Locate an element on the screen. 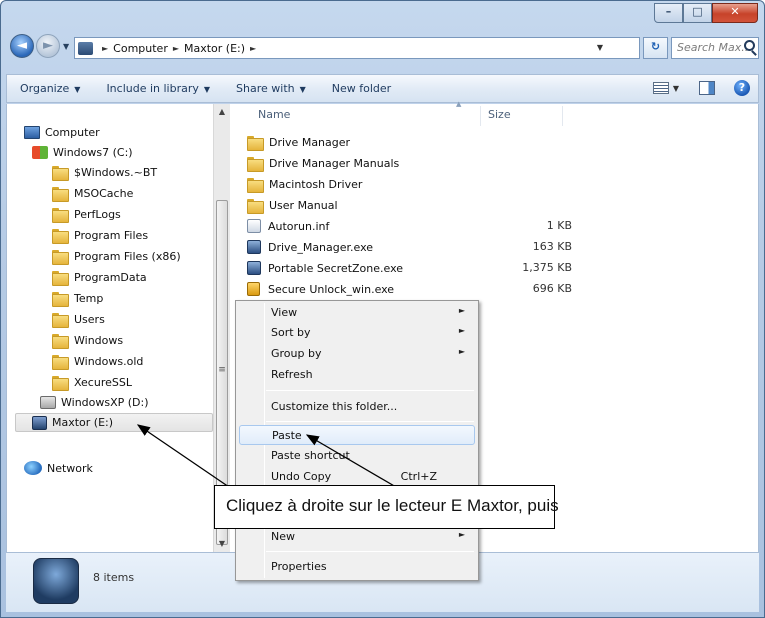  callout-arrow-to-maxtor is located at coordinates (183, 456).